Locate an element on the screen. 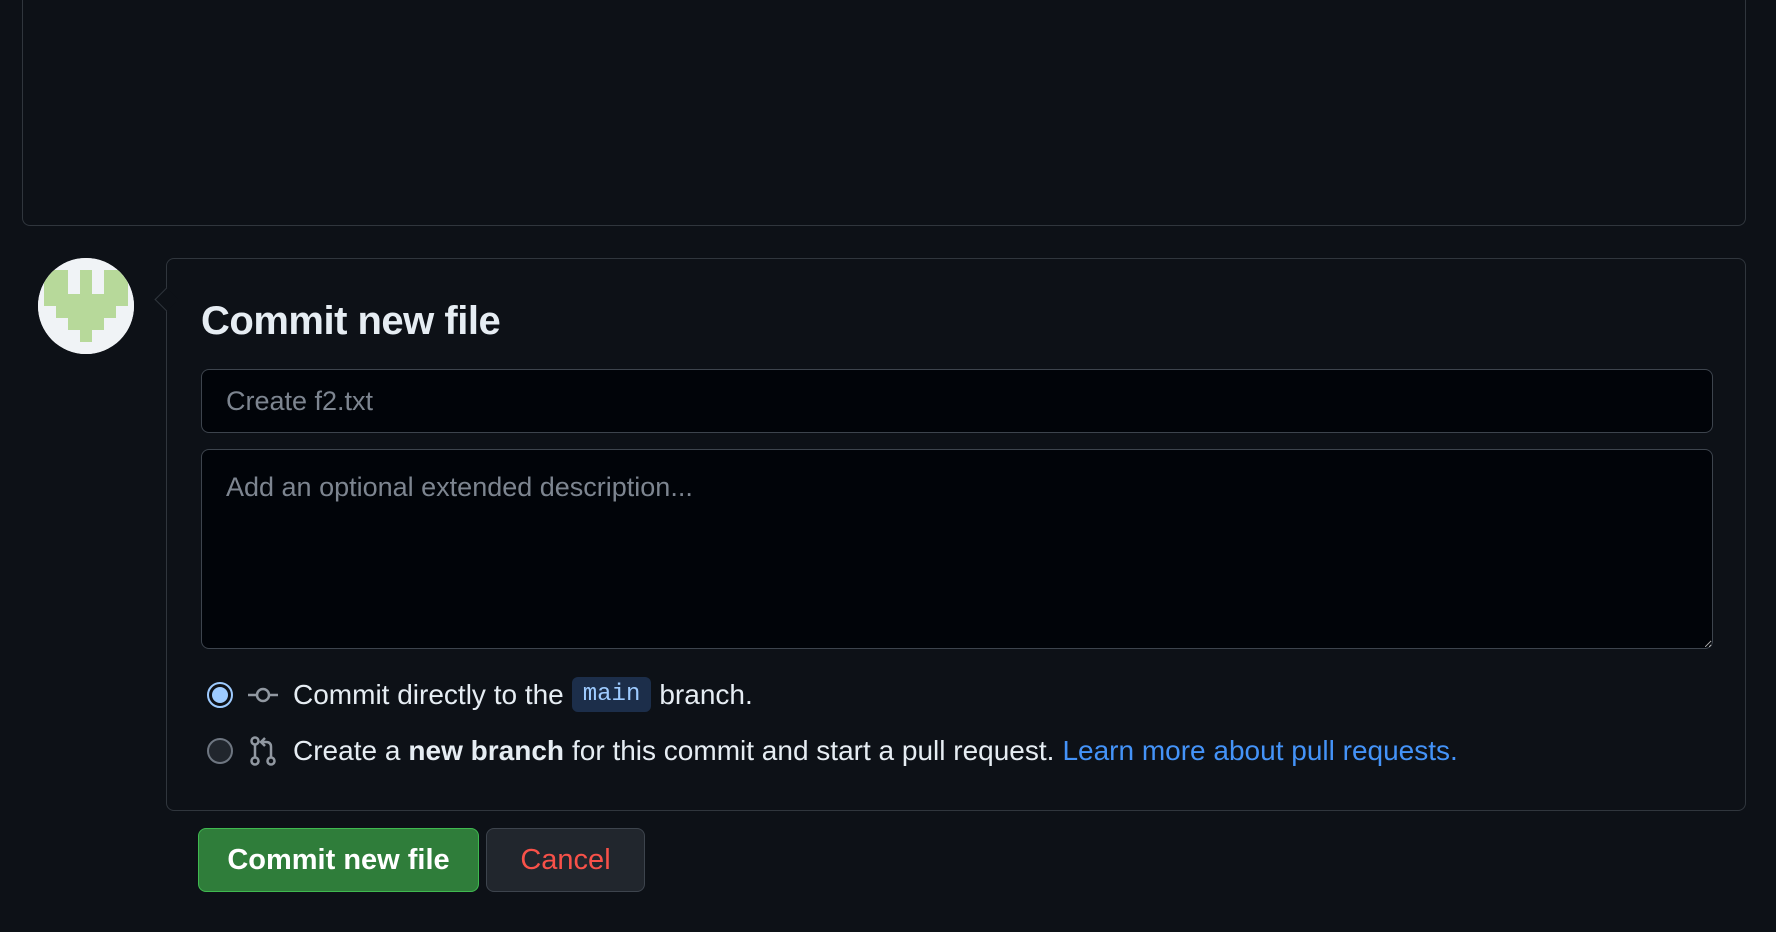  new-branch-radio is located at coordinates (220, 751).